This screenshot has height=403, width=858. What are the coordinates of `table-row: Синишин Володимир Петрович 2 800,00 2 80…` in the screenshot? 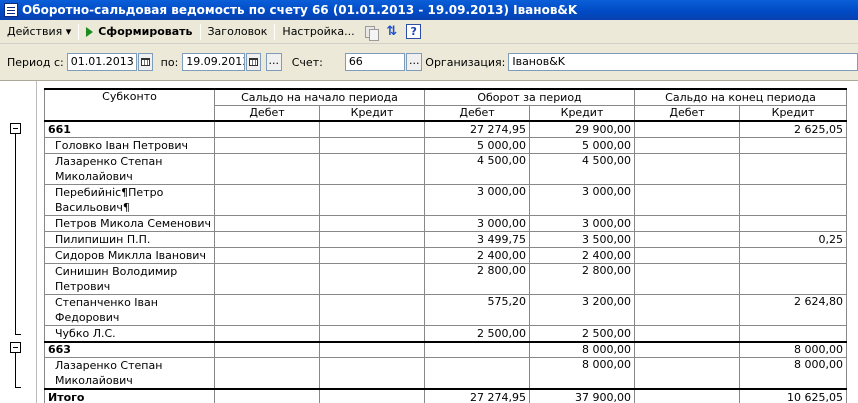 It's located at (446, 278).